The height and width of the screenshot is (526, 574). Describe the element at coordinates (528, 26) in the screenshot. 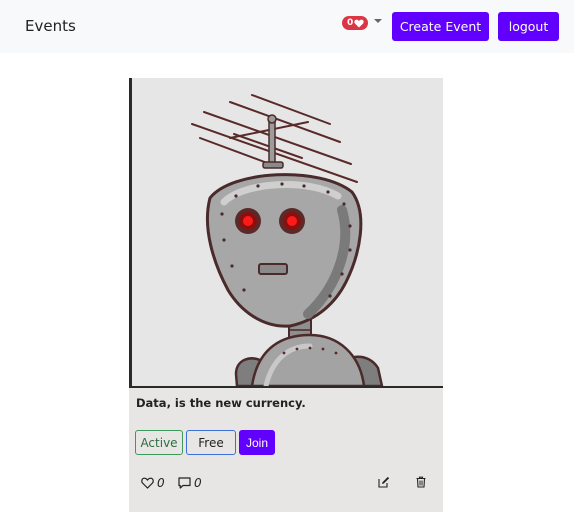

I see `logout-button: logout` at that location.